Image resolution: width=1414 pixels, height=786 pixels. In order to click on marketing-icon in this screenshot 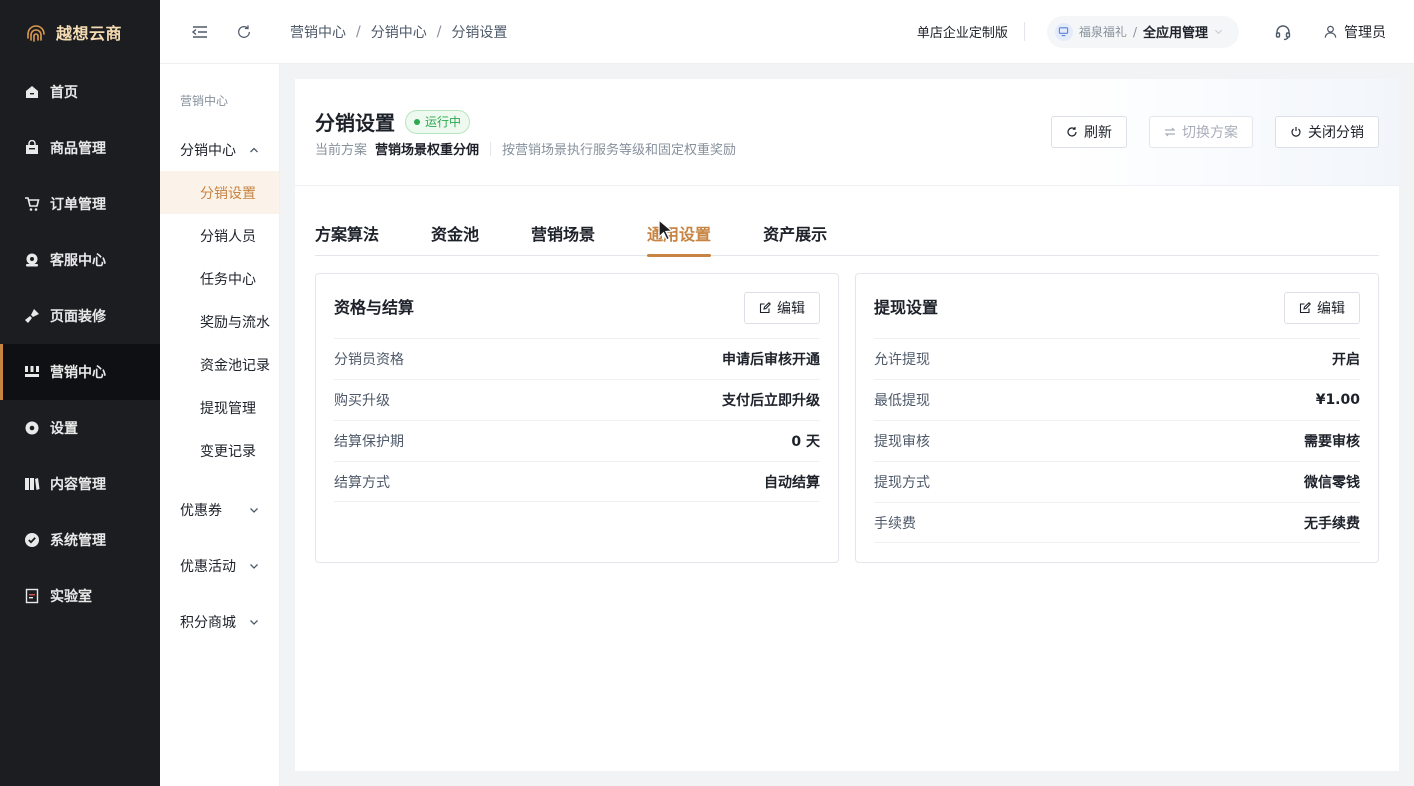, I will do `click(32, 372)`.